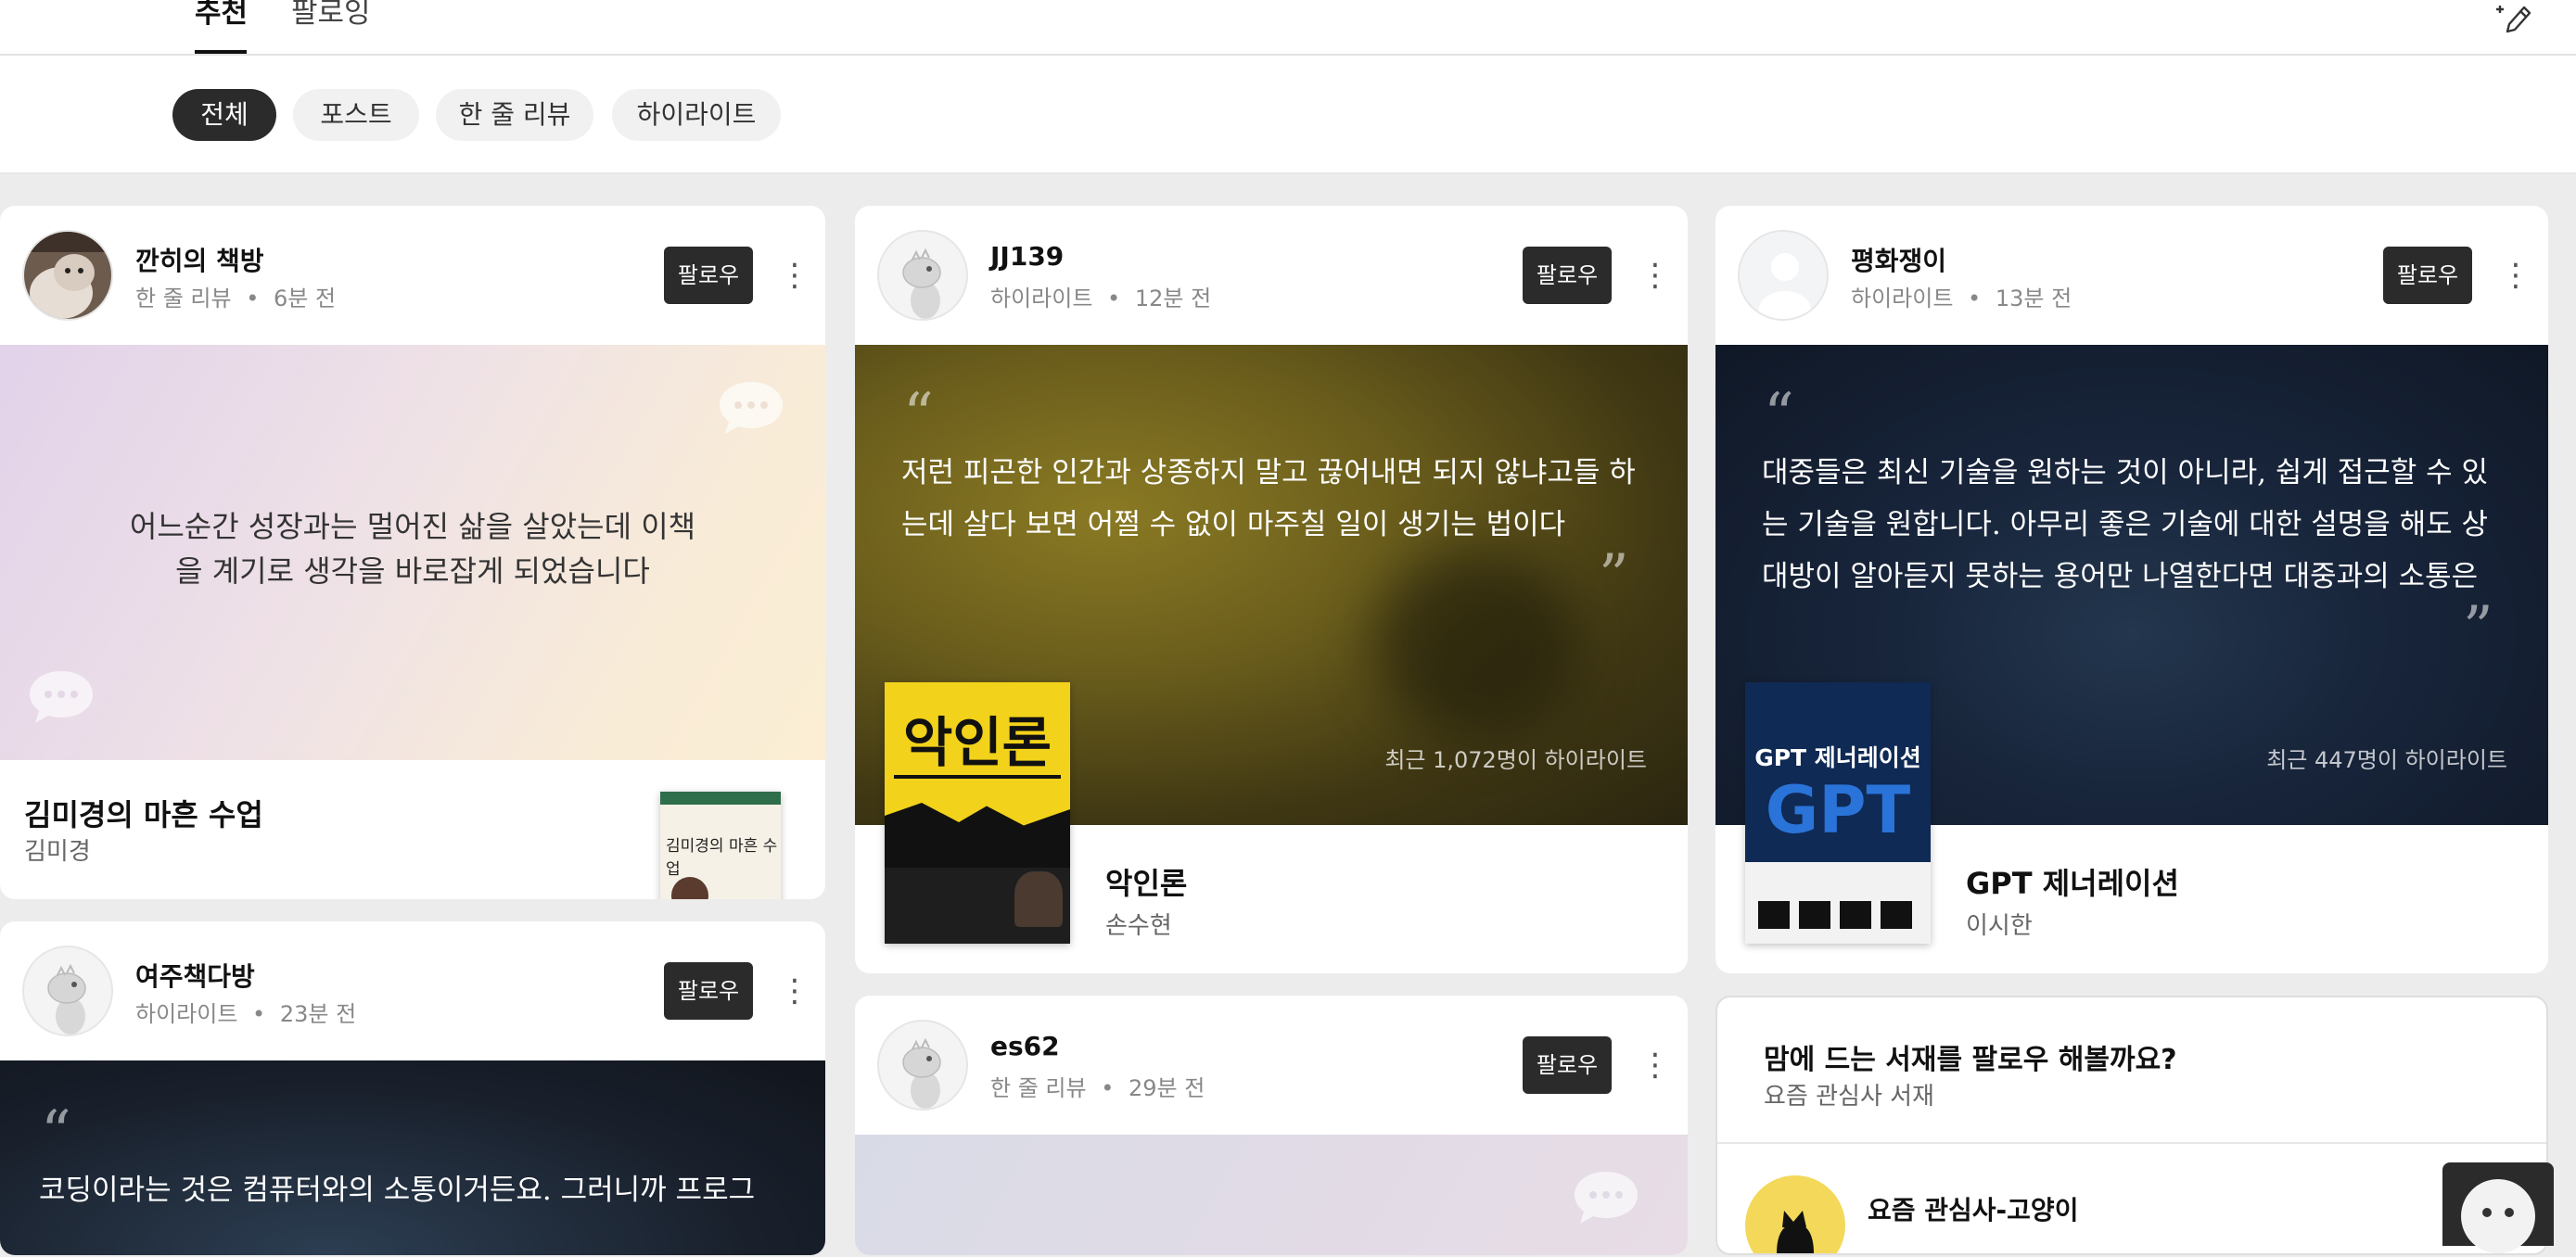 Image resolution: width=2576 pixels, height=1257 pixels. Describe the element at coordinates (1138, 926) in the screenshot. I see `book-author: 손수현` at that location.